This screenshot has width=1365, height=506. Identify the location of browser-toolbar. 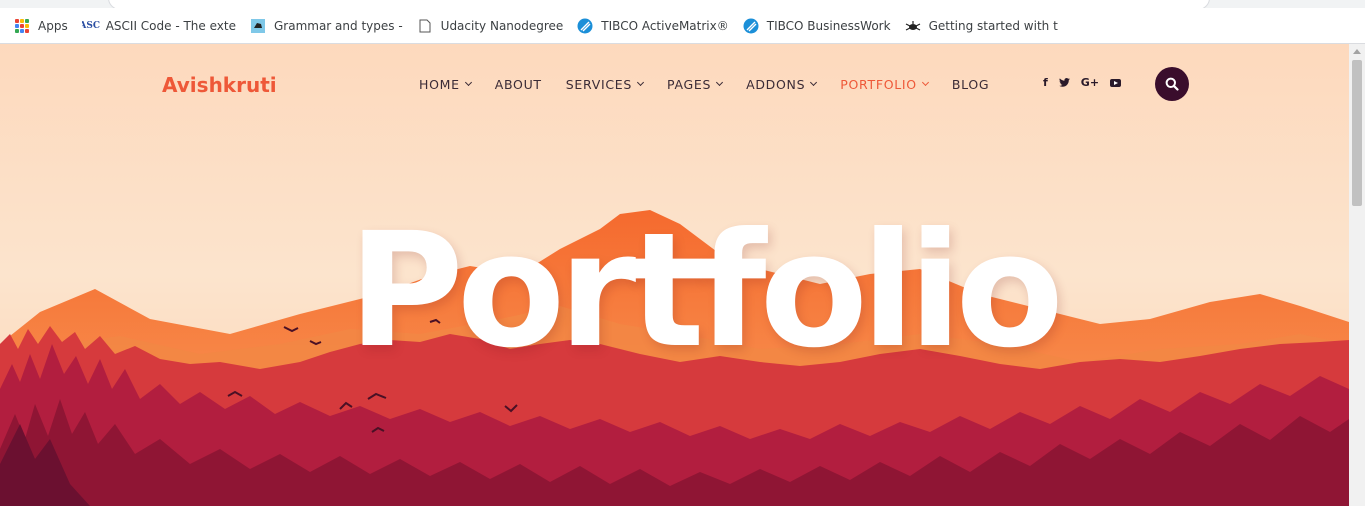
(682, 4).